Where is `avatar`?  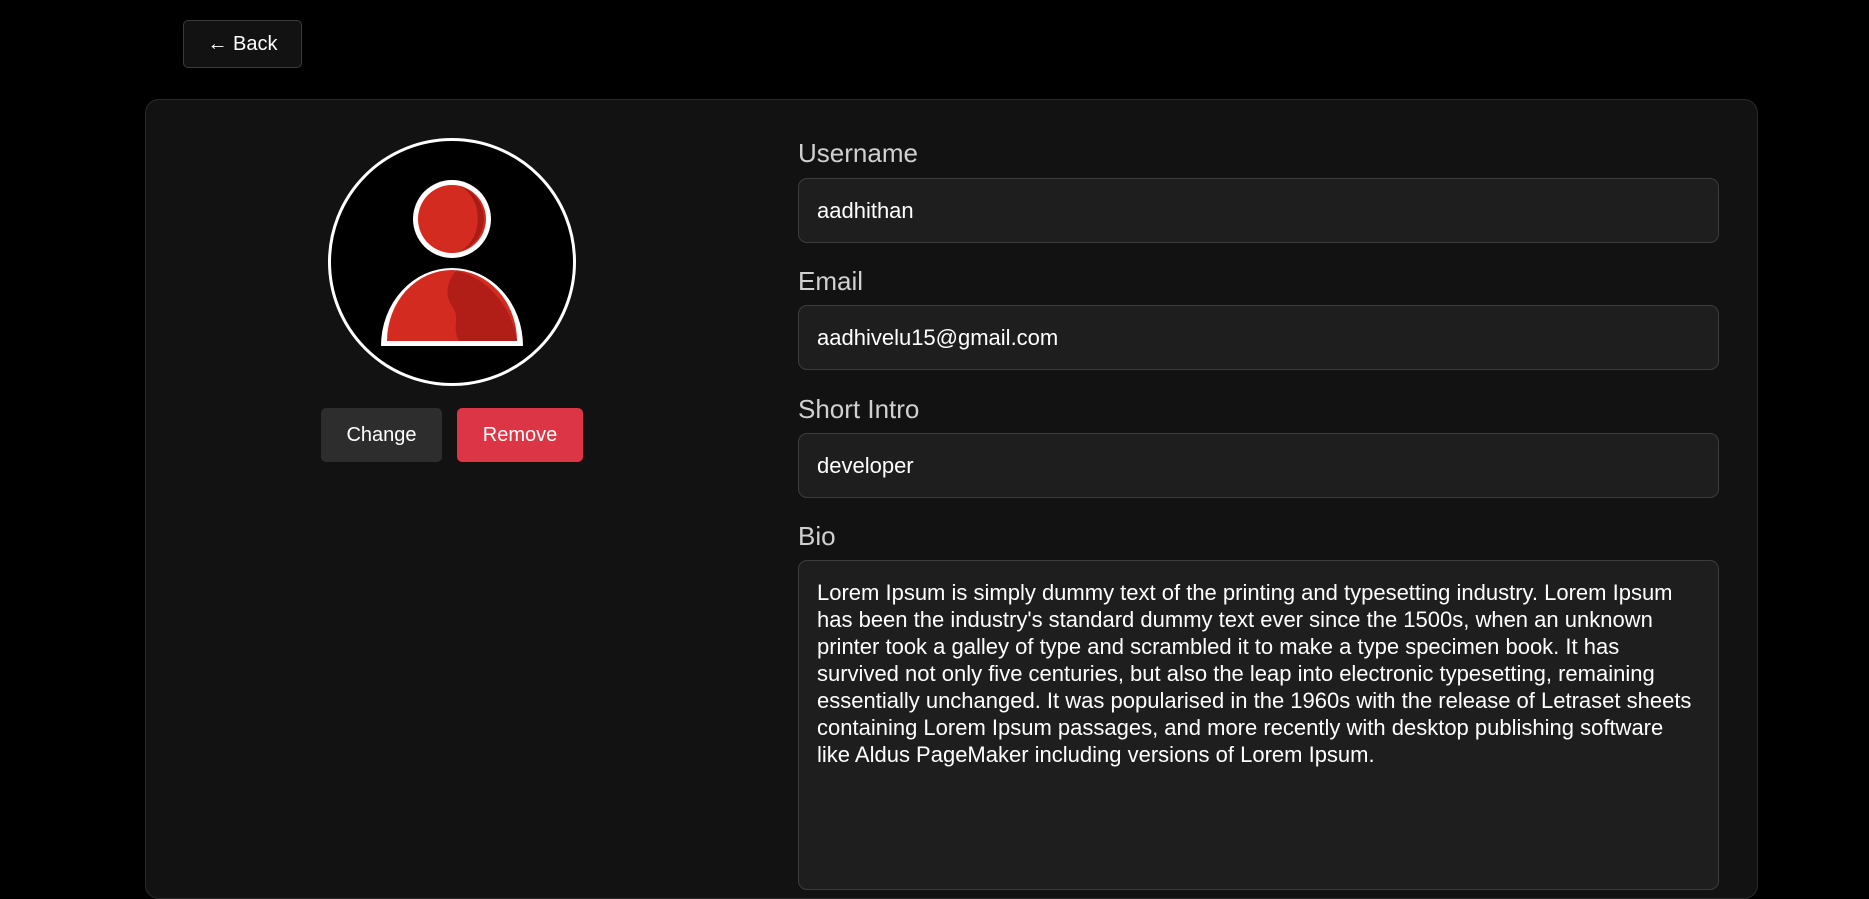 avatar is located at coordinates (452, 262).